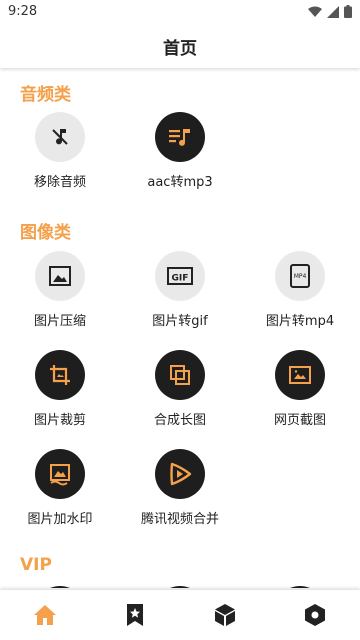 Image resolution: width=360 pixels, height=640 pixels. Describe the element at coordinates (333, 11) in the screenshot. I see `signal-icon` at that location.